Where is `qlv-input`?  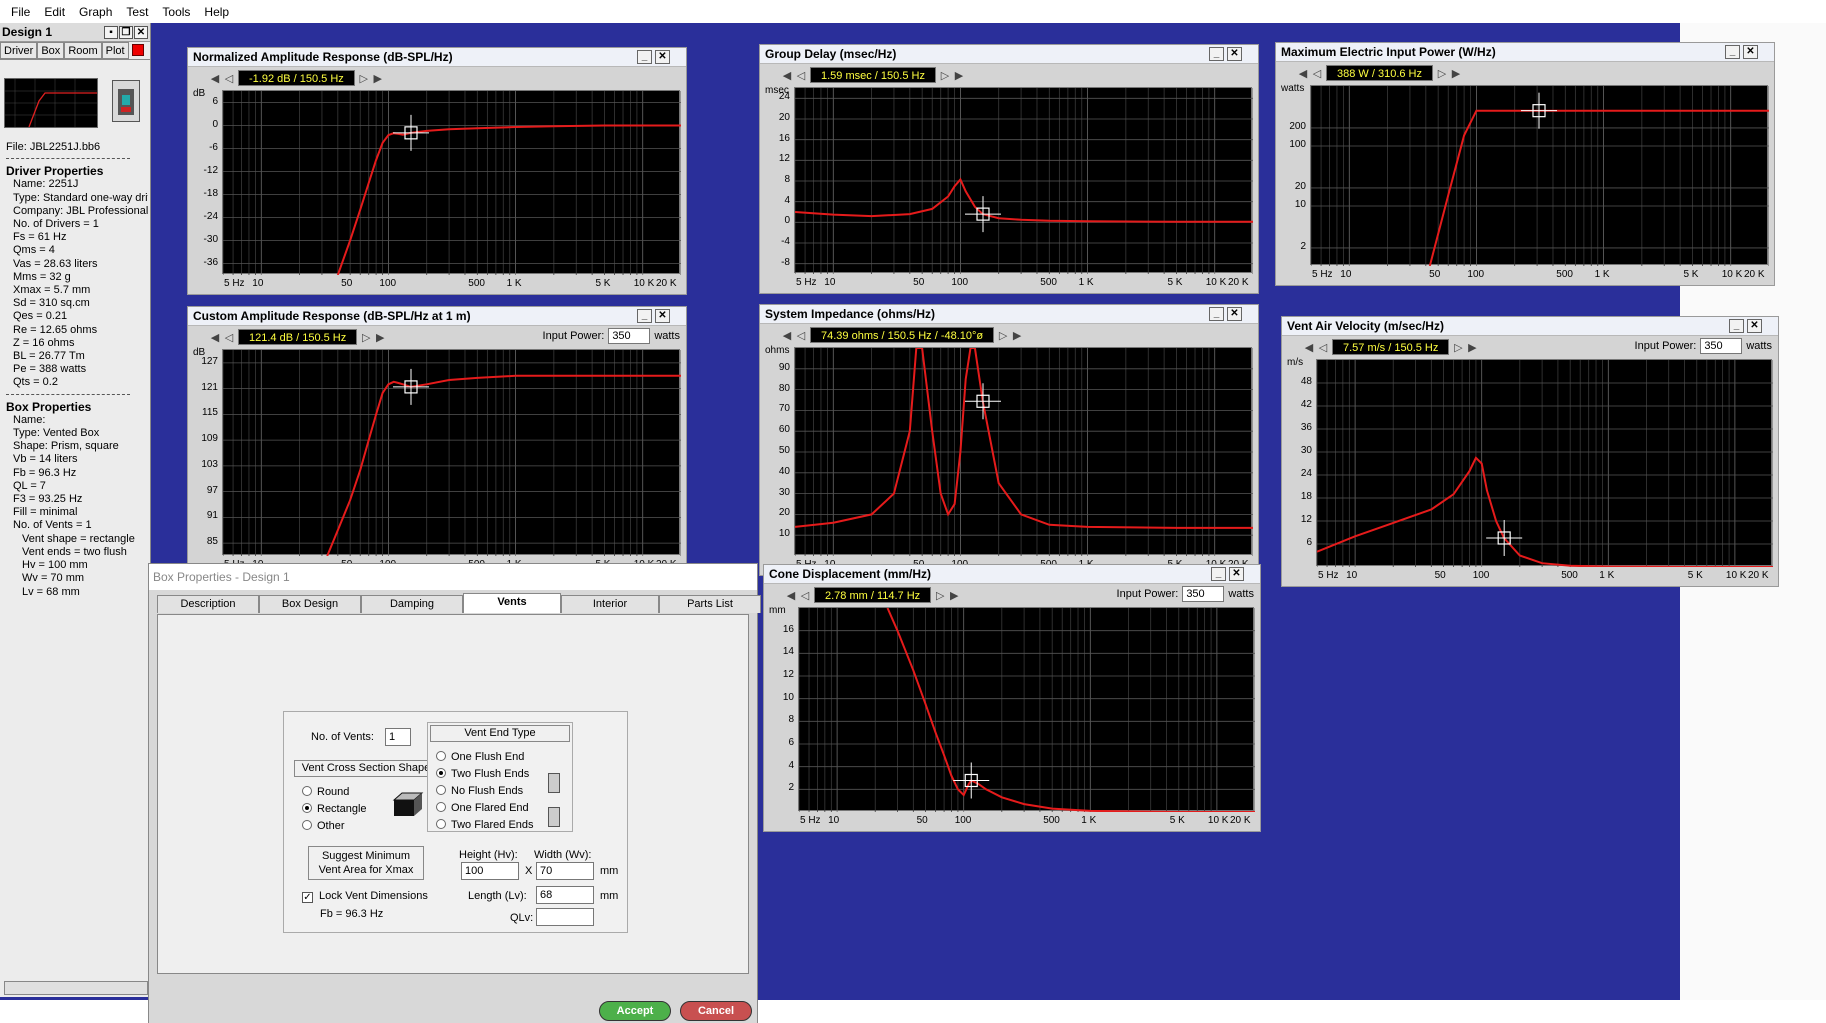 qlv-input is located at coordinates (565, 917).